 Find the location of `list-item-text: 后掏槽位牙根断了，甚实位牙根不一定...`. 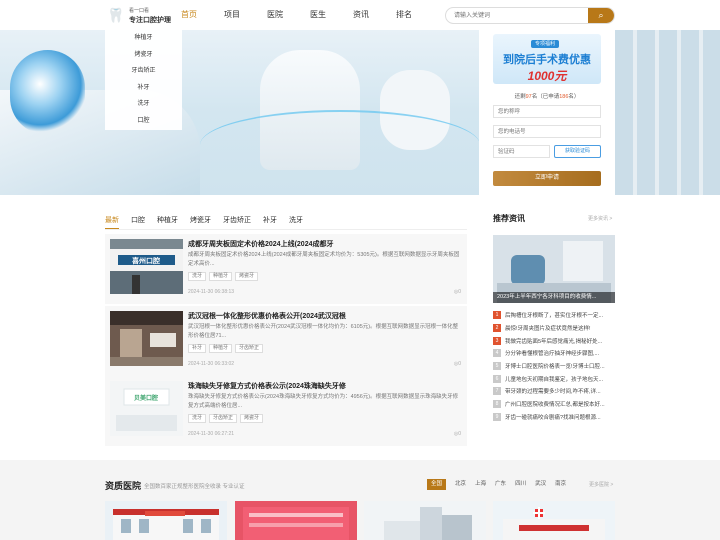

list-item-text: 后掏槽位牙根断了，甚实位牙根不一定... is located at coordinates (554, 315).